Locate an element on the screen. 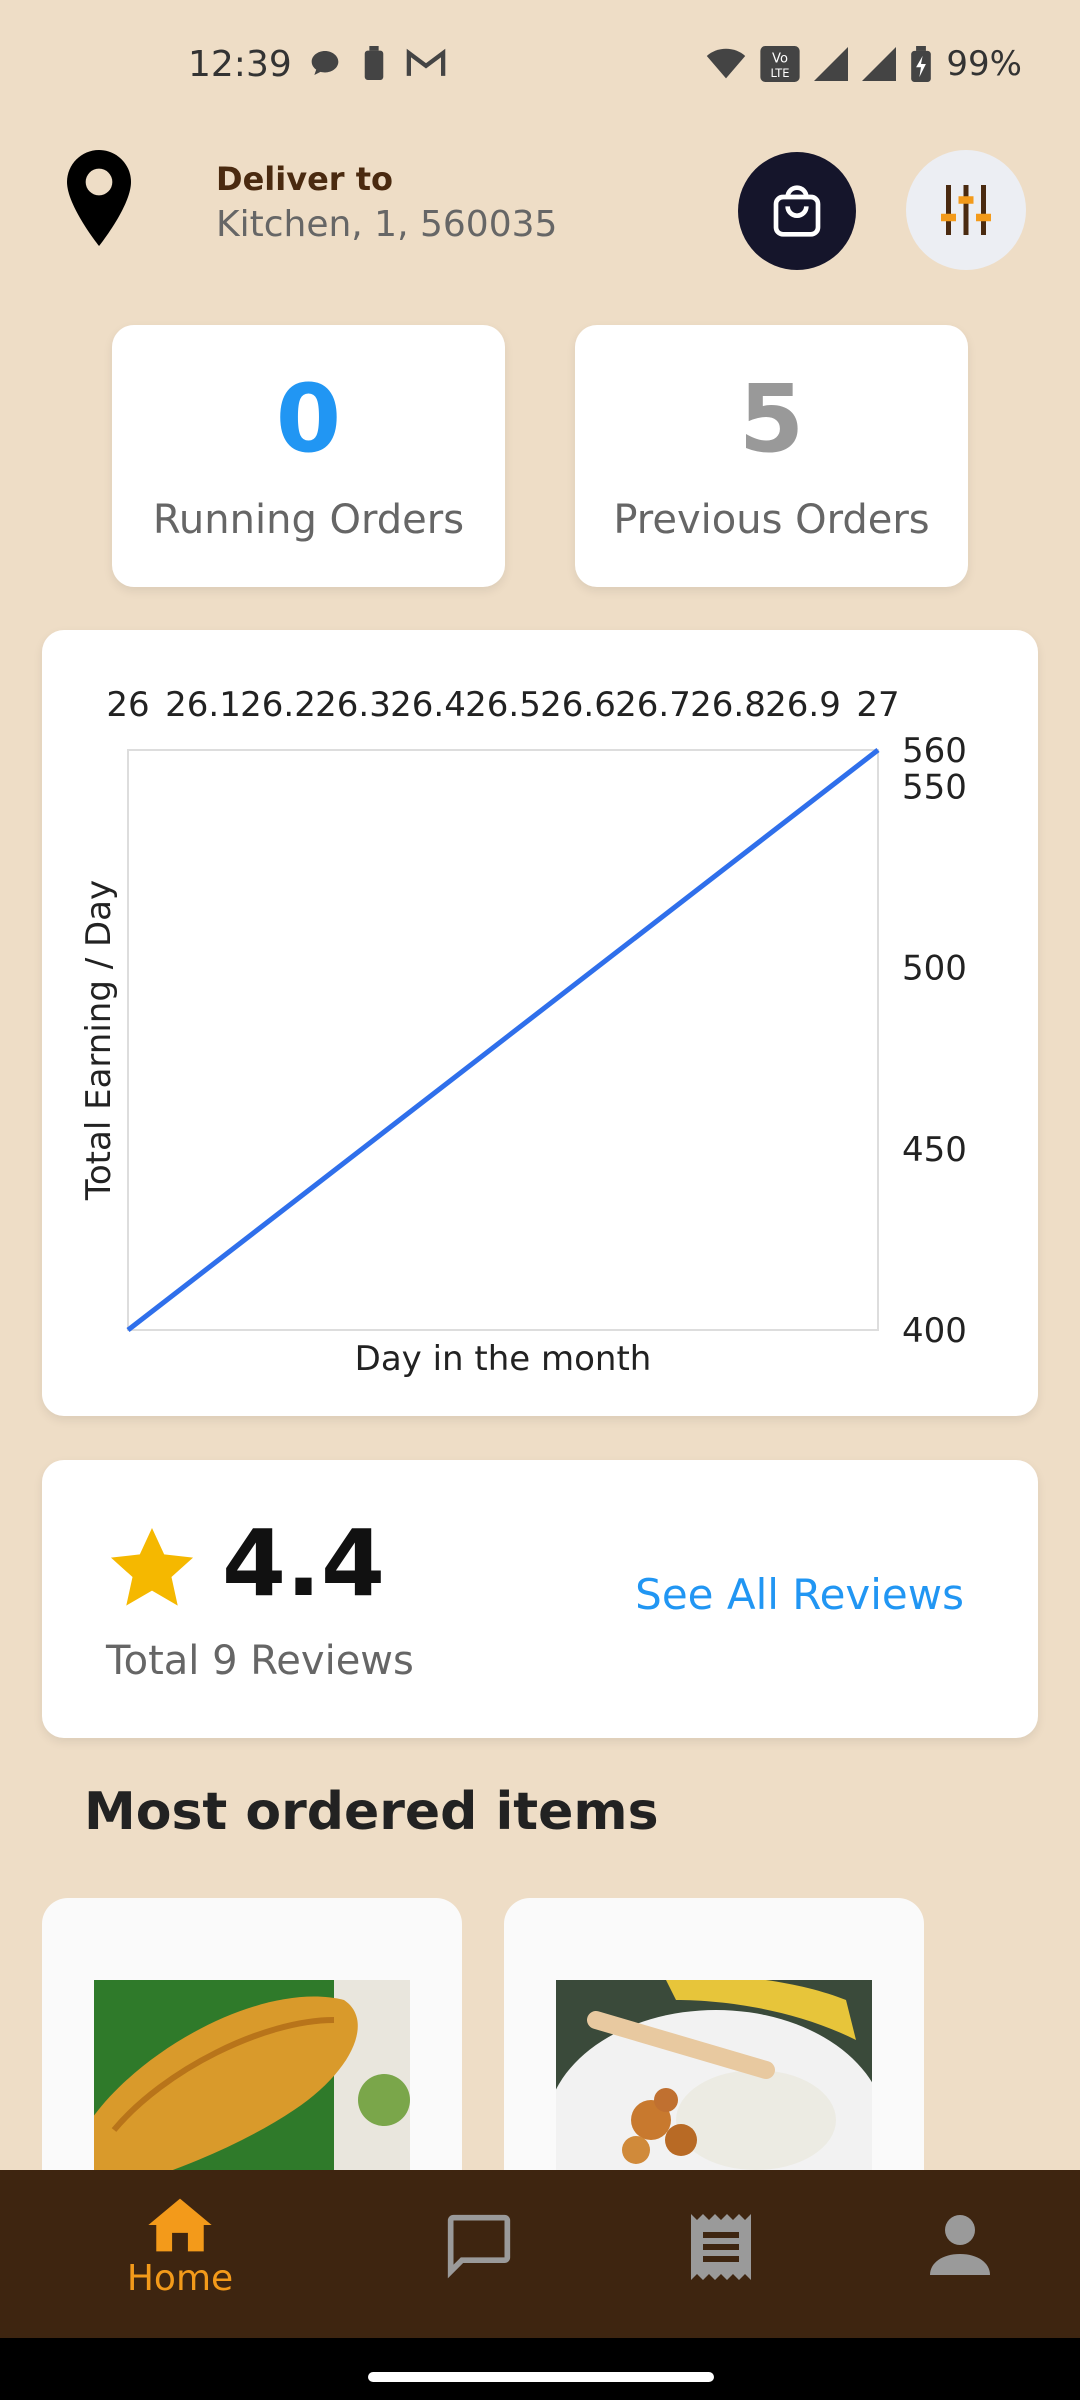 Image resolution: width=1080 pixels, height=2400 pixels. tune-icon is located at coordinates (966, 210).